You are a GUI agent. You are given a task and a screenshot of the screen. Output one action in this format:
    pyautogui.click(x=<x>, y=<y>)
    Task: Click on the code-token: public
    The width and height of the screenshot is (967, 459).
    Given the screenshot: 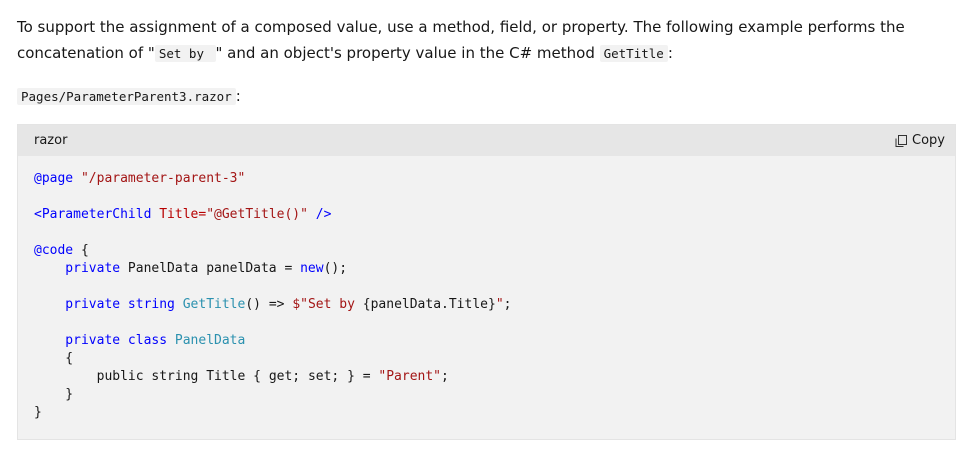 What is the action you would take?
    pyautogui.click(x=93, y=376)
    